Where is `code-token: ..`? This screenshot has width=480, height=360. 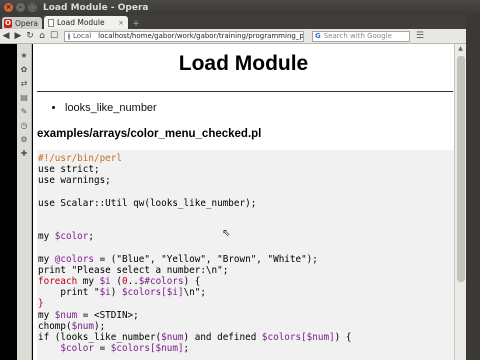 code-token: .. is located at coordinates (133, 282).